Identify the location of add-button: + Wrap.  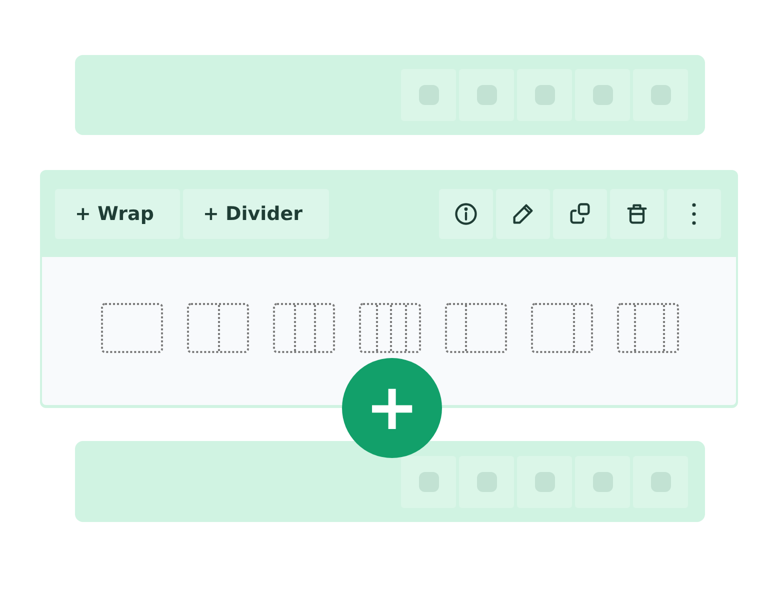
(117, 213).